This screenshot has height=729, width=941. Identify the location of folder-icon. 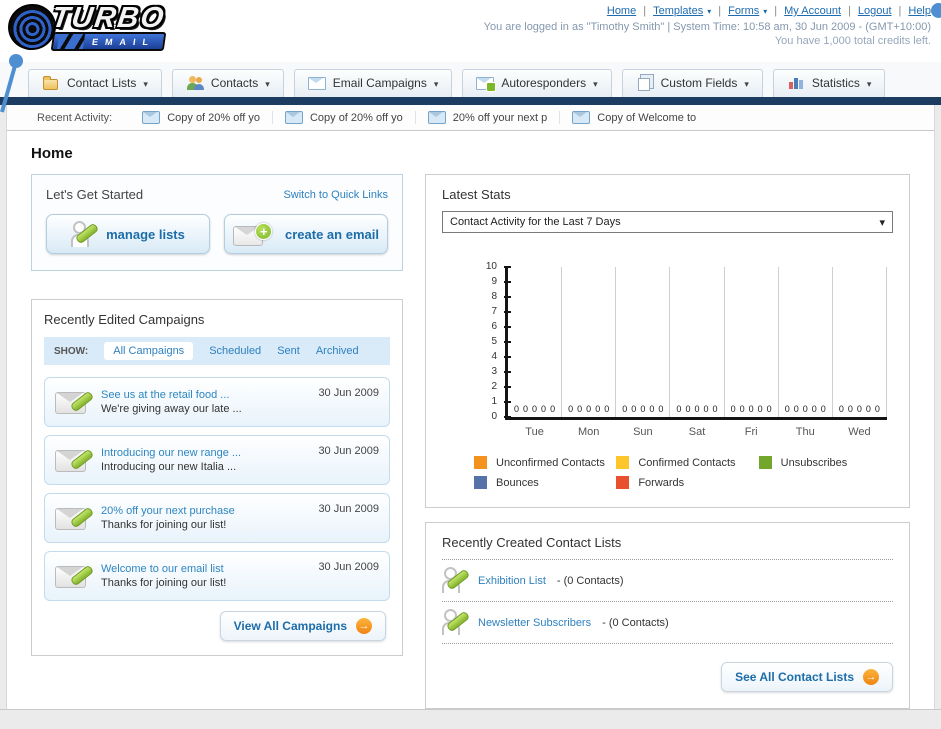
(51, 83).